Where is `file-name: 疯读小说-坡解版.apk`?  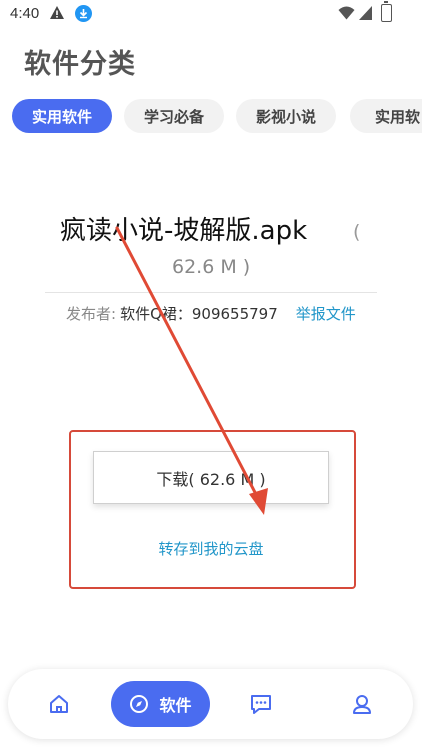 file-name: 疯读小说-坡解版.apk is located at coordinates (184, 231).